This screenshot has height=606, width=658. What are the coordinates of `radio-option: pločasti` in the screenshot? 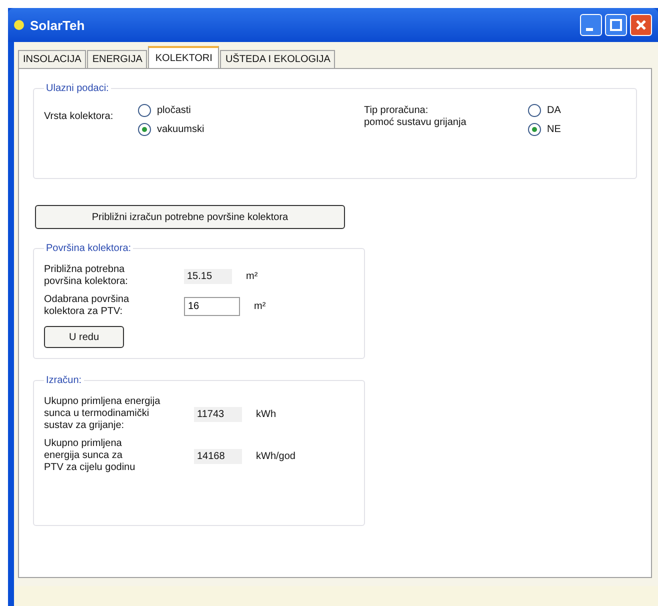 It's located at (171, 110).